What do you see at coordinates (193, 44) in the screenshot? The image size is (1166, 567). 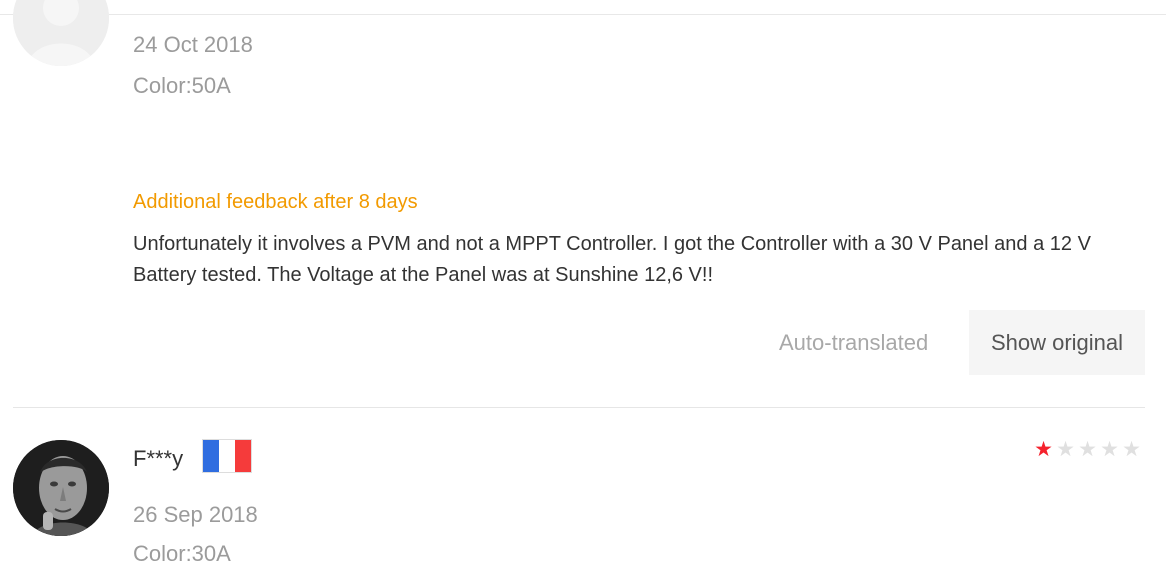 I see `review-date: 24 Oct 2018` at bounding box center [193, 44].